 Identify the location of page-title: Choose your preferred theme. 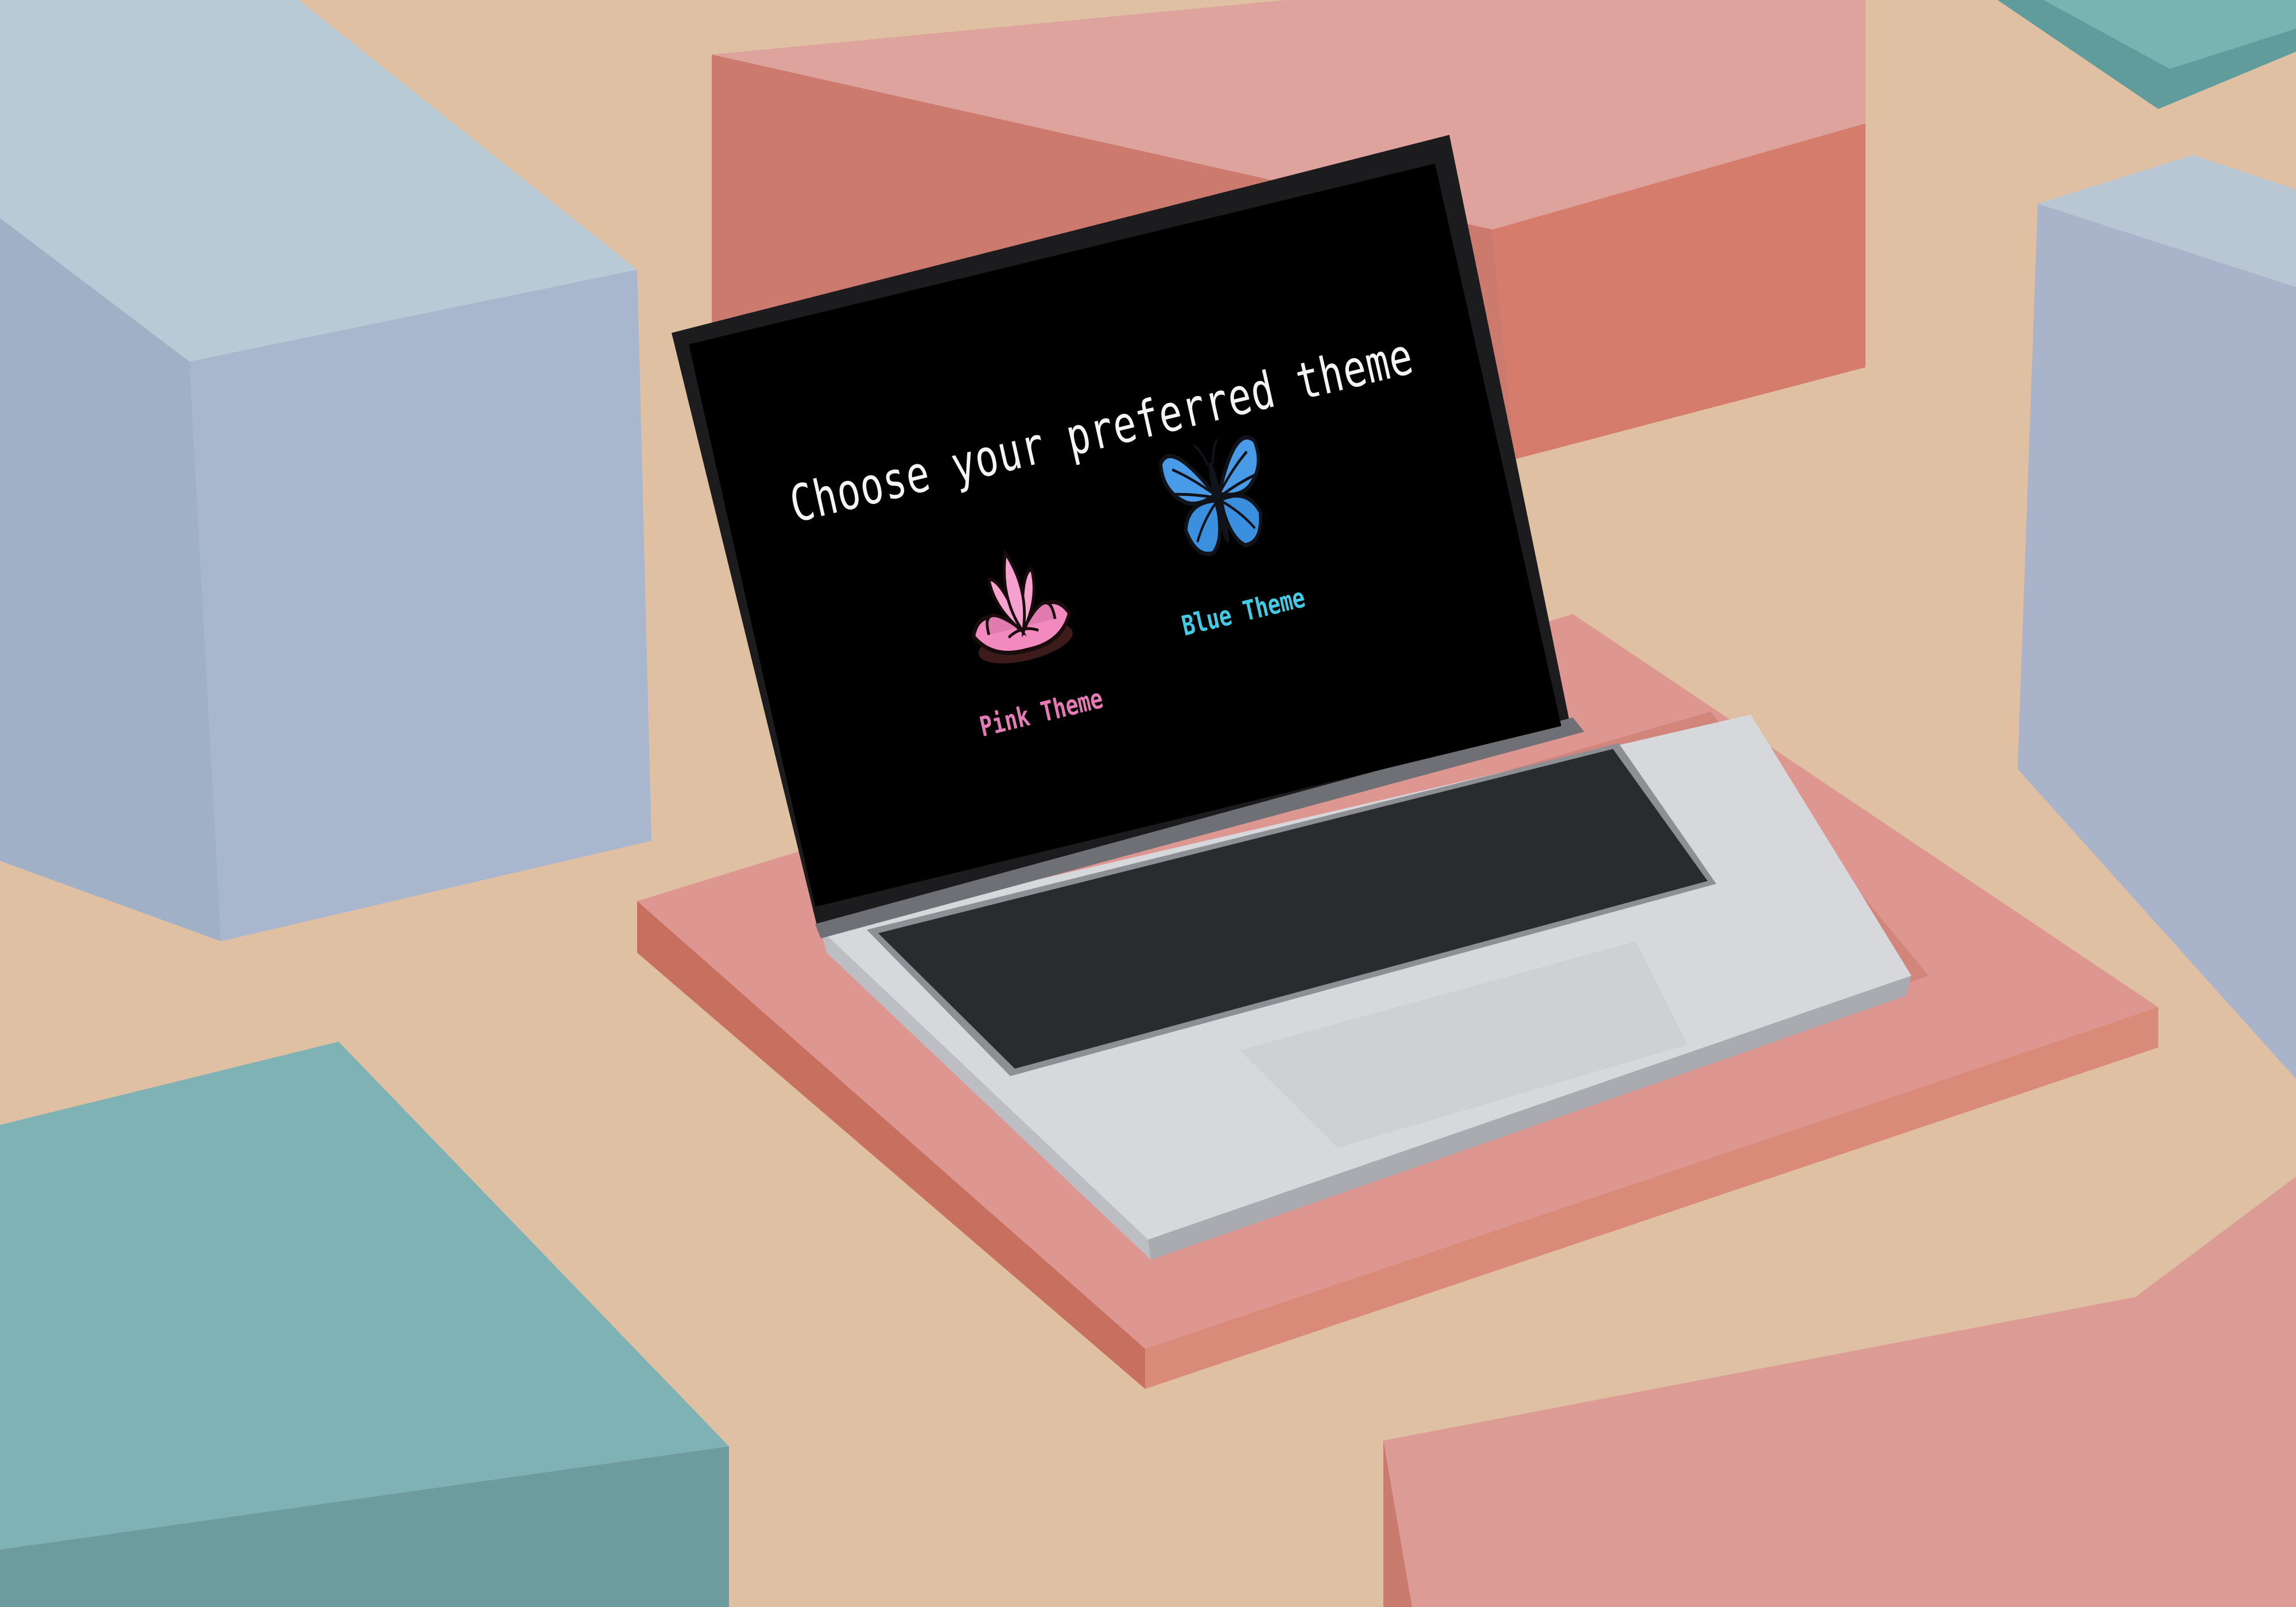
(1101, 430).